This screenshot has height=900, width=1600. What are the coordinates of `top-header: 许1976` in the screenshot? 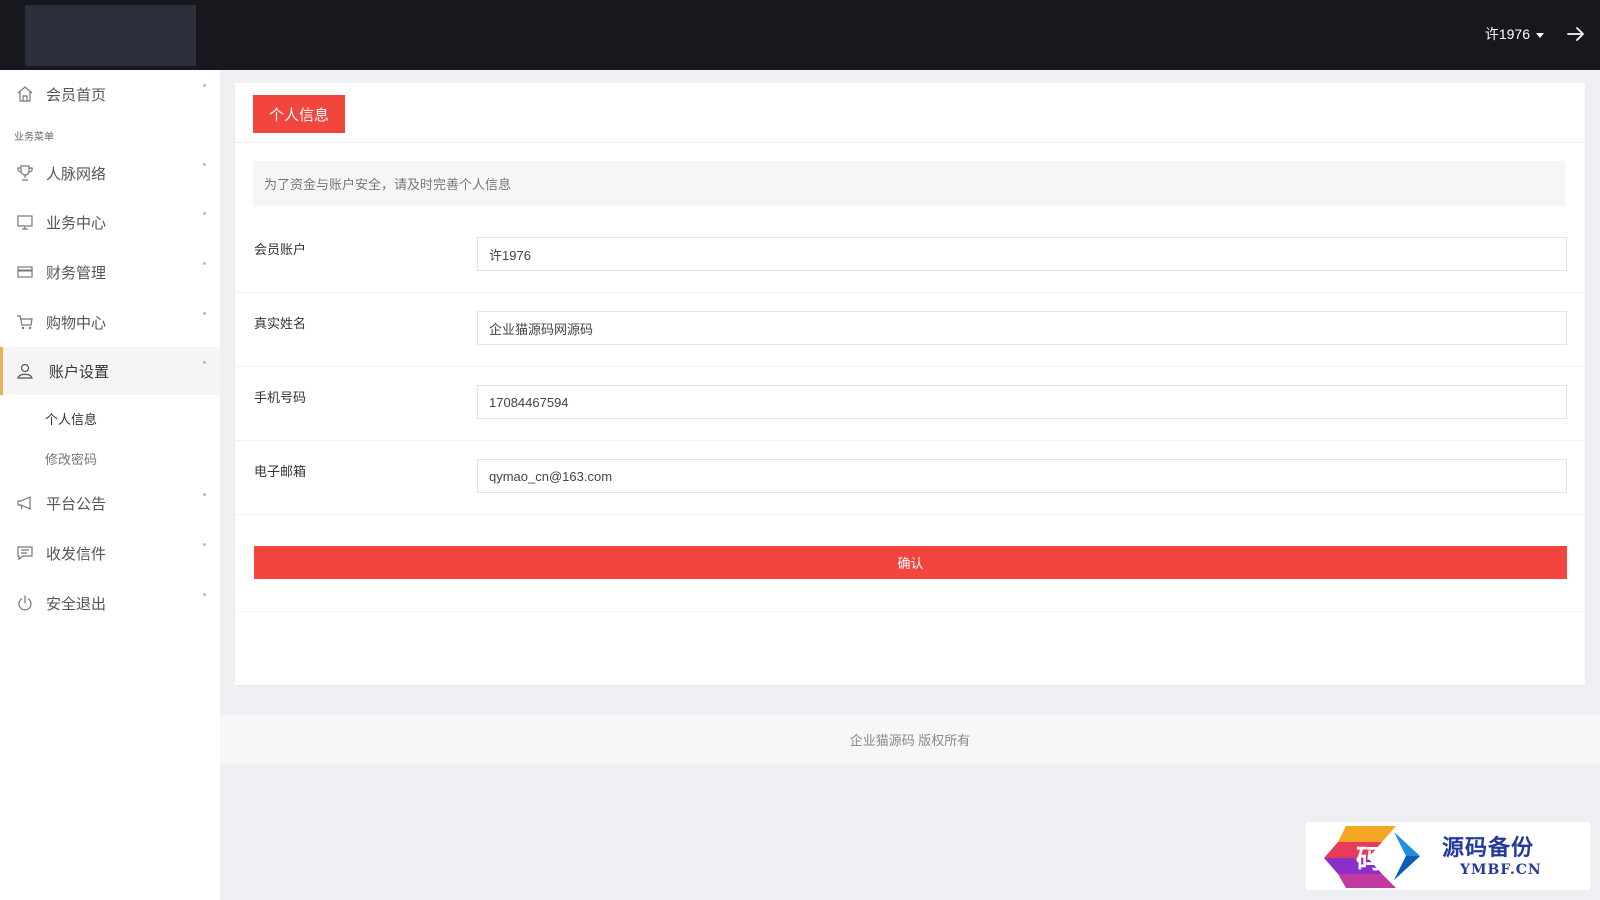 It's located at (800, 35).